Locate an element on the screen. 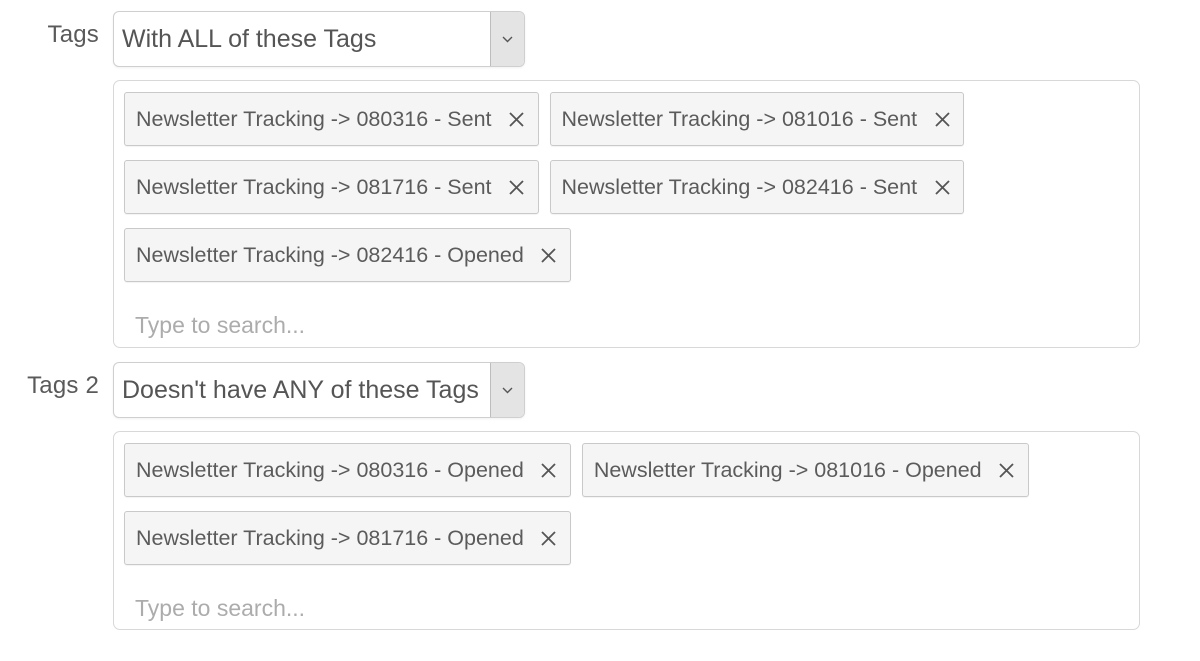 Image resolution: width=1200 pixels, height=661 pixels. tag-label: Newsletter Tracking -> 082416 - Sent is located at coordinates (739, 186).